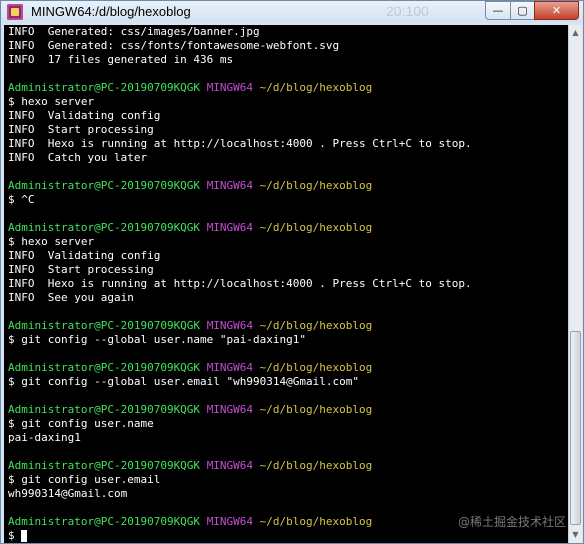 This screenshot has height=544, width=584. Describe the element at coordinates (575, 535) in the screenshot. I see `scroll-down-arrow-icon: ▼` at that location.